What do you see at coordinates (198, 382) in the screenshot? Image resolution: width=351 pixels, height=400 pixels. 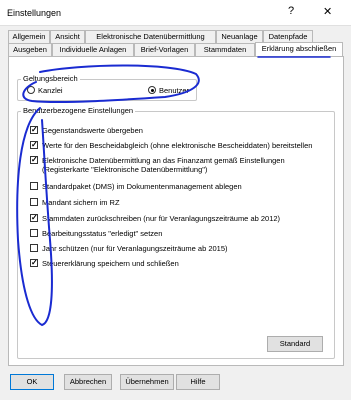 I see `help-button: Hilfe` at bounding box center [198, 382].